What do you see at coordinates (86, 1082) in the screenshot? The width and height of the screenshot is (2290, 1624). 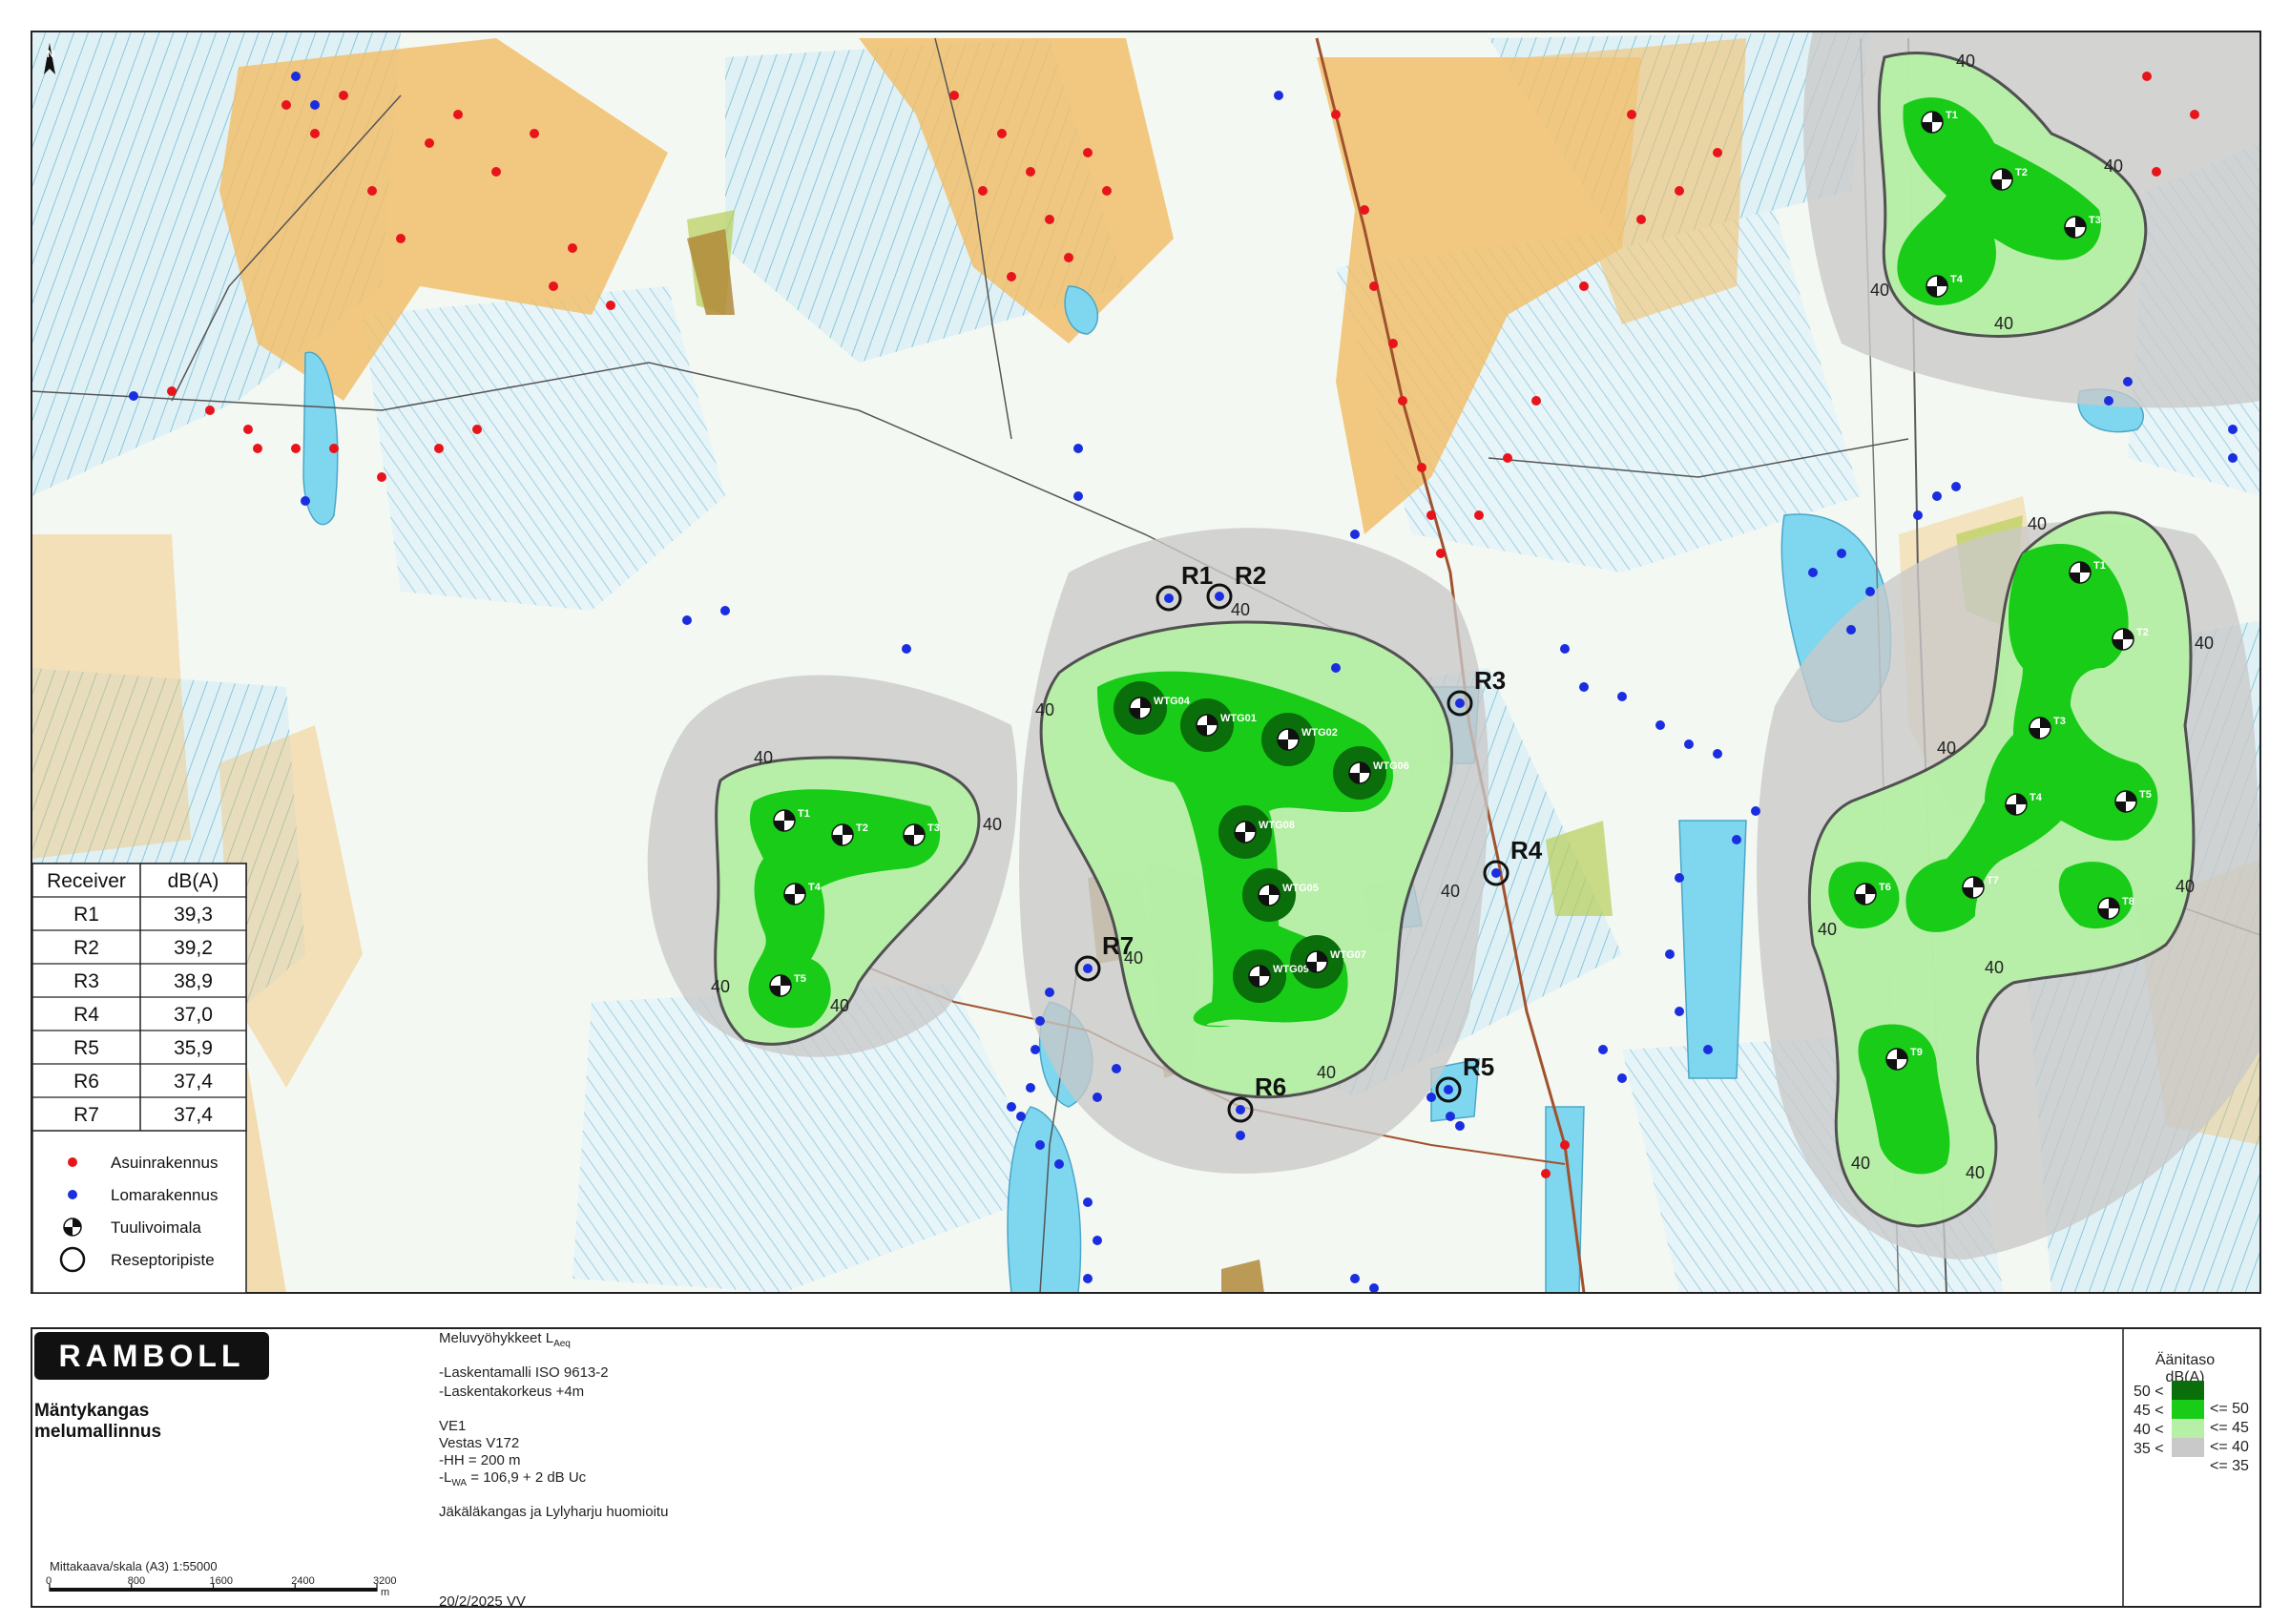 I see `table-cell-receiver: R6` at bounding box center [86, 1082].